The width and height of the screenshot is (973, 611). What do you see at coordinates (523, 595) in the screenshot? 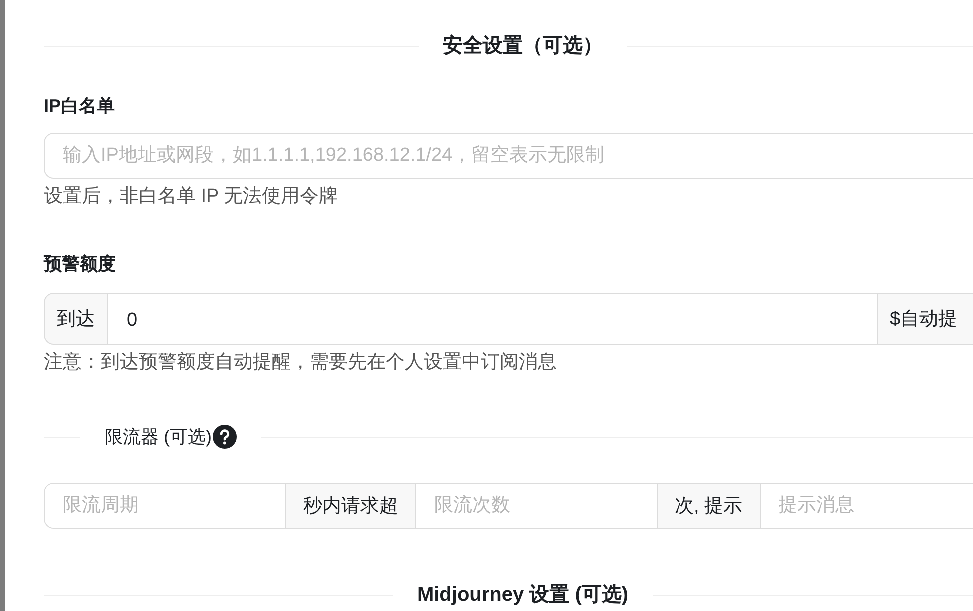
I see `section-title: Midjourney 设置 (可选)` at bounding box center [523, 595].